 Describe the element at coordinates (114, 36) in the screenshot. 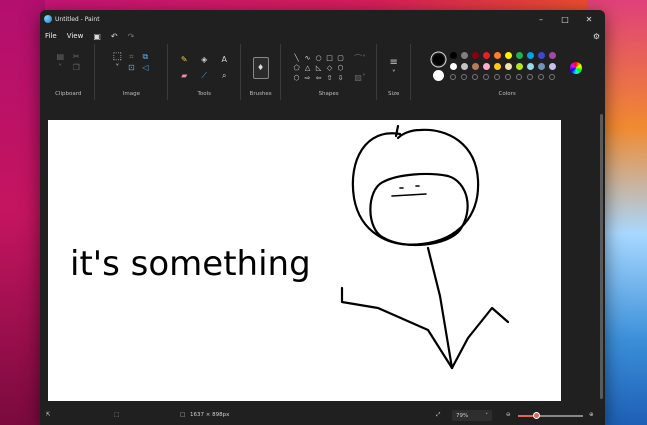

I see `undo-icon: ↶` at that location.